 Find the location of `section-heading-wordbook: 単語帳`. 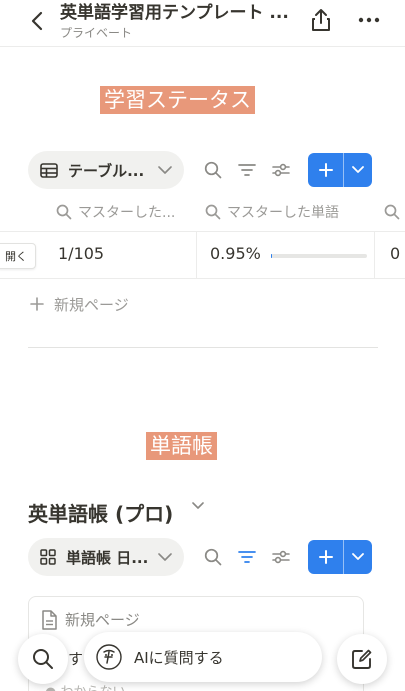

section-heading-wordbook: 単語帳 is located at coordinates (181, 446).